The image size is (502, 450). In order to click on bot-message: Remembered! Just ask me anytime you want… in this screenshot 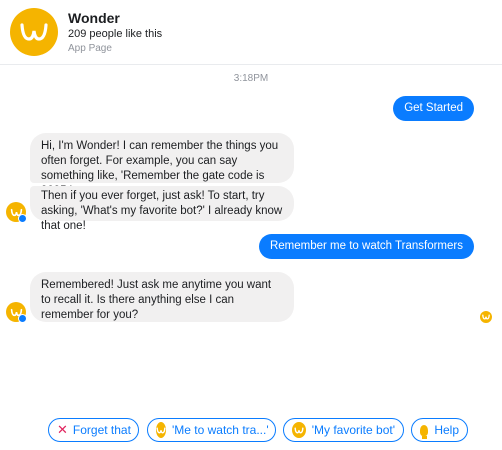, I will do `click(162, 297)`.